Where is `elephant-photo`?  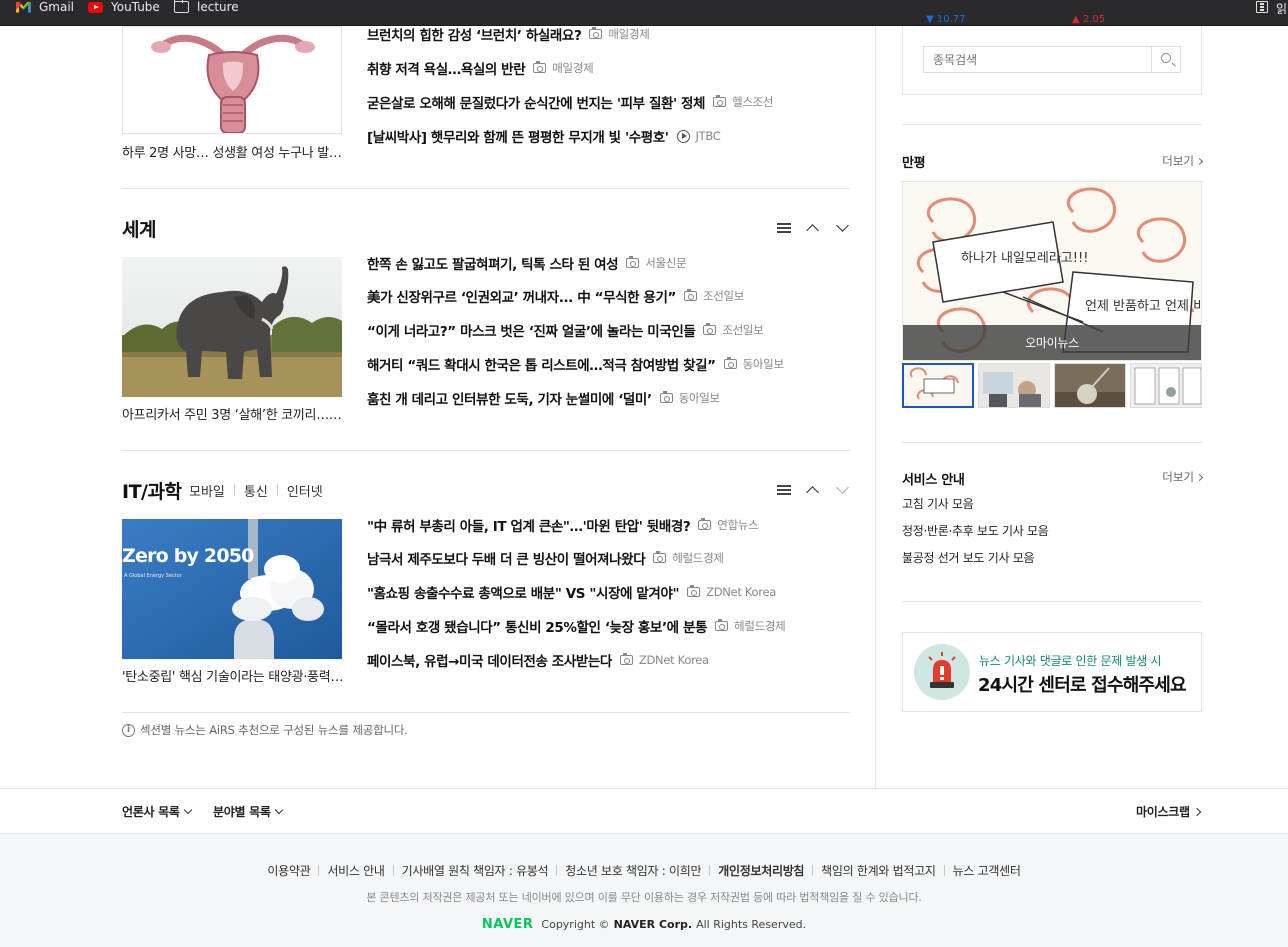 elephant-photo is located at coordinates (232, 327).